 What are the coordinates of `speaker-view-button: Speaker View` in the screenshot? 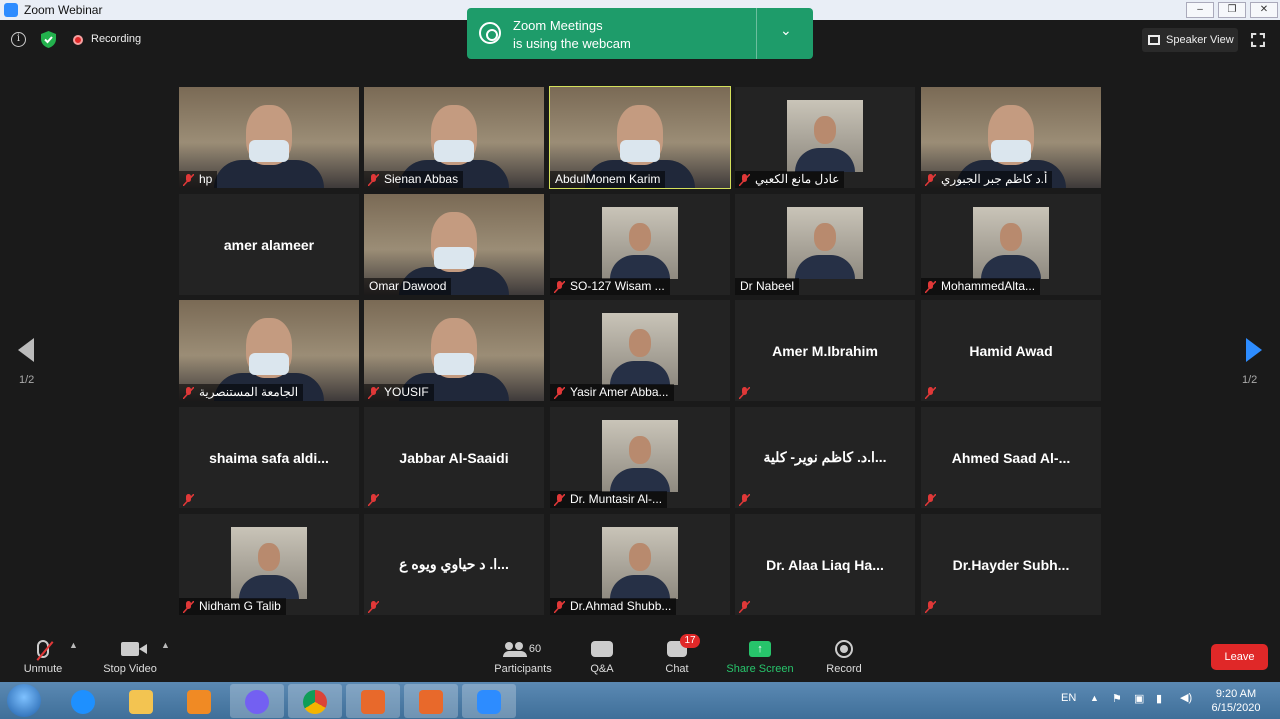 It's located at (1190, 40).